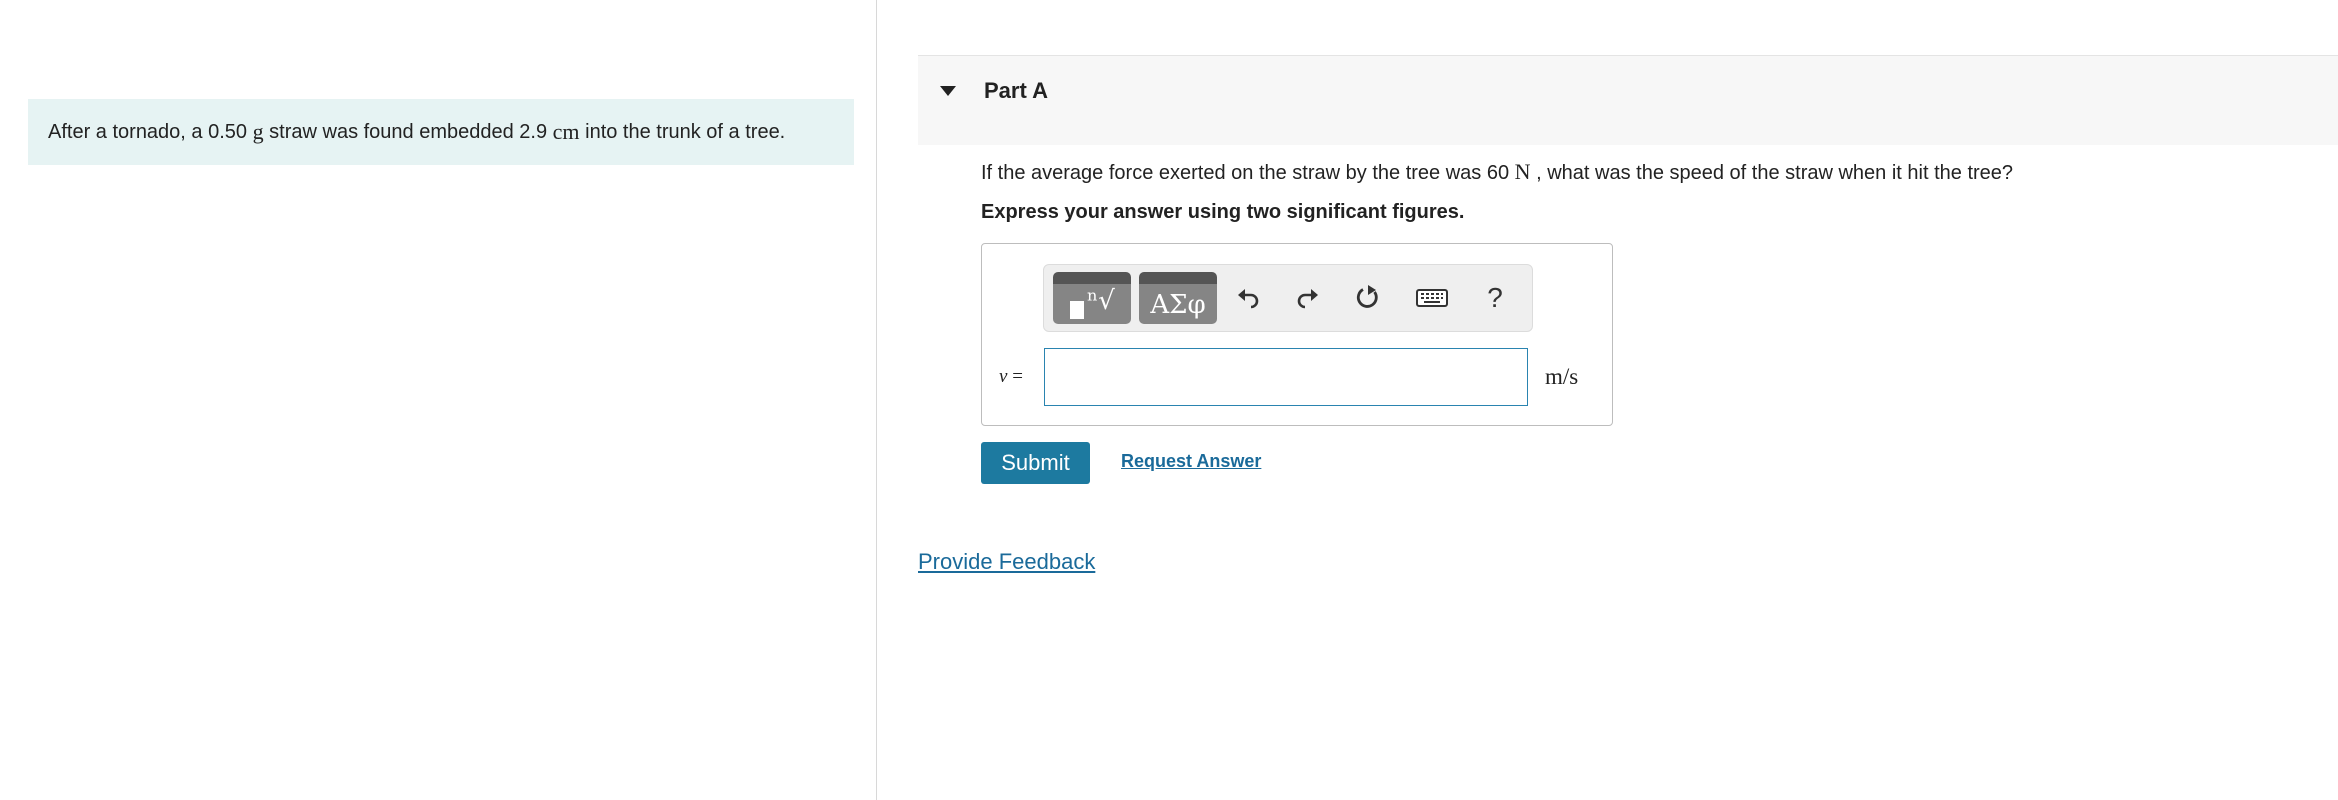 The height and width of the screenshot is (800, 2338). Describe the element at coordinates (1286, 377) in the screenshot. I see `answer-input` at that location.